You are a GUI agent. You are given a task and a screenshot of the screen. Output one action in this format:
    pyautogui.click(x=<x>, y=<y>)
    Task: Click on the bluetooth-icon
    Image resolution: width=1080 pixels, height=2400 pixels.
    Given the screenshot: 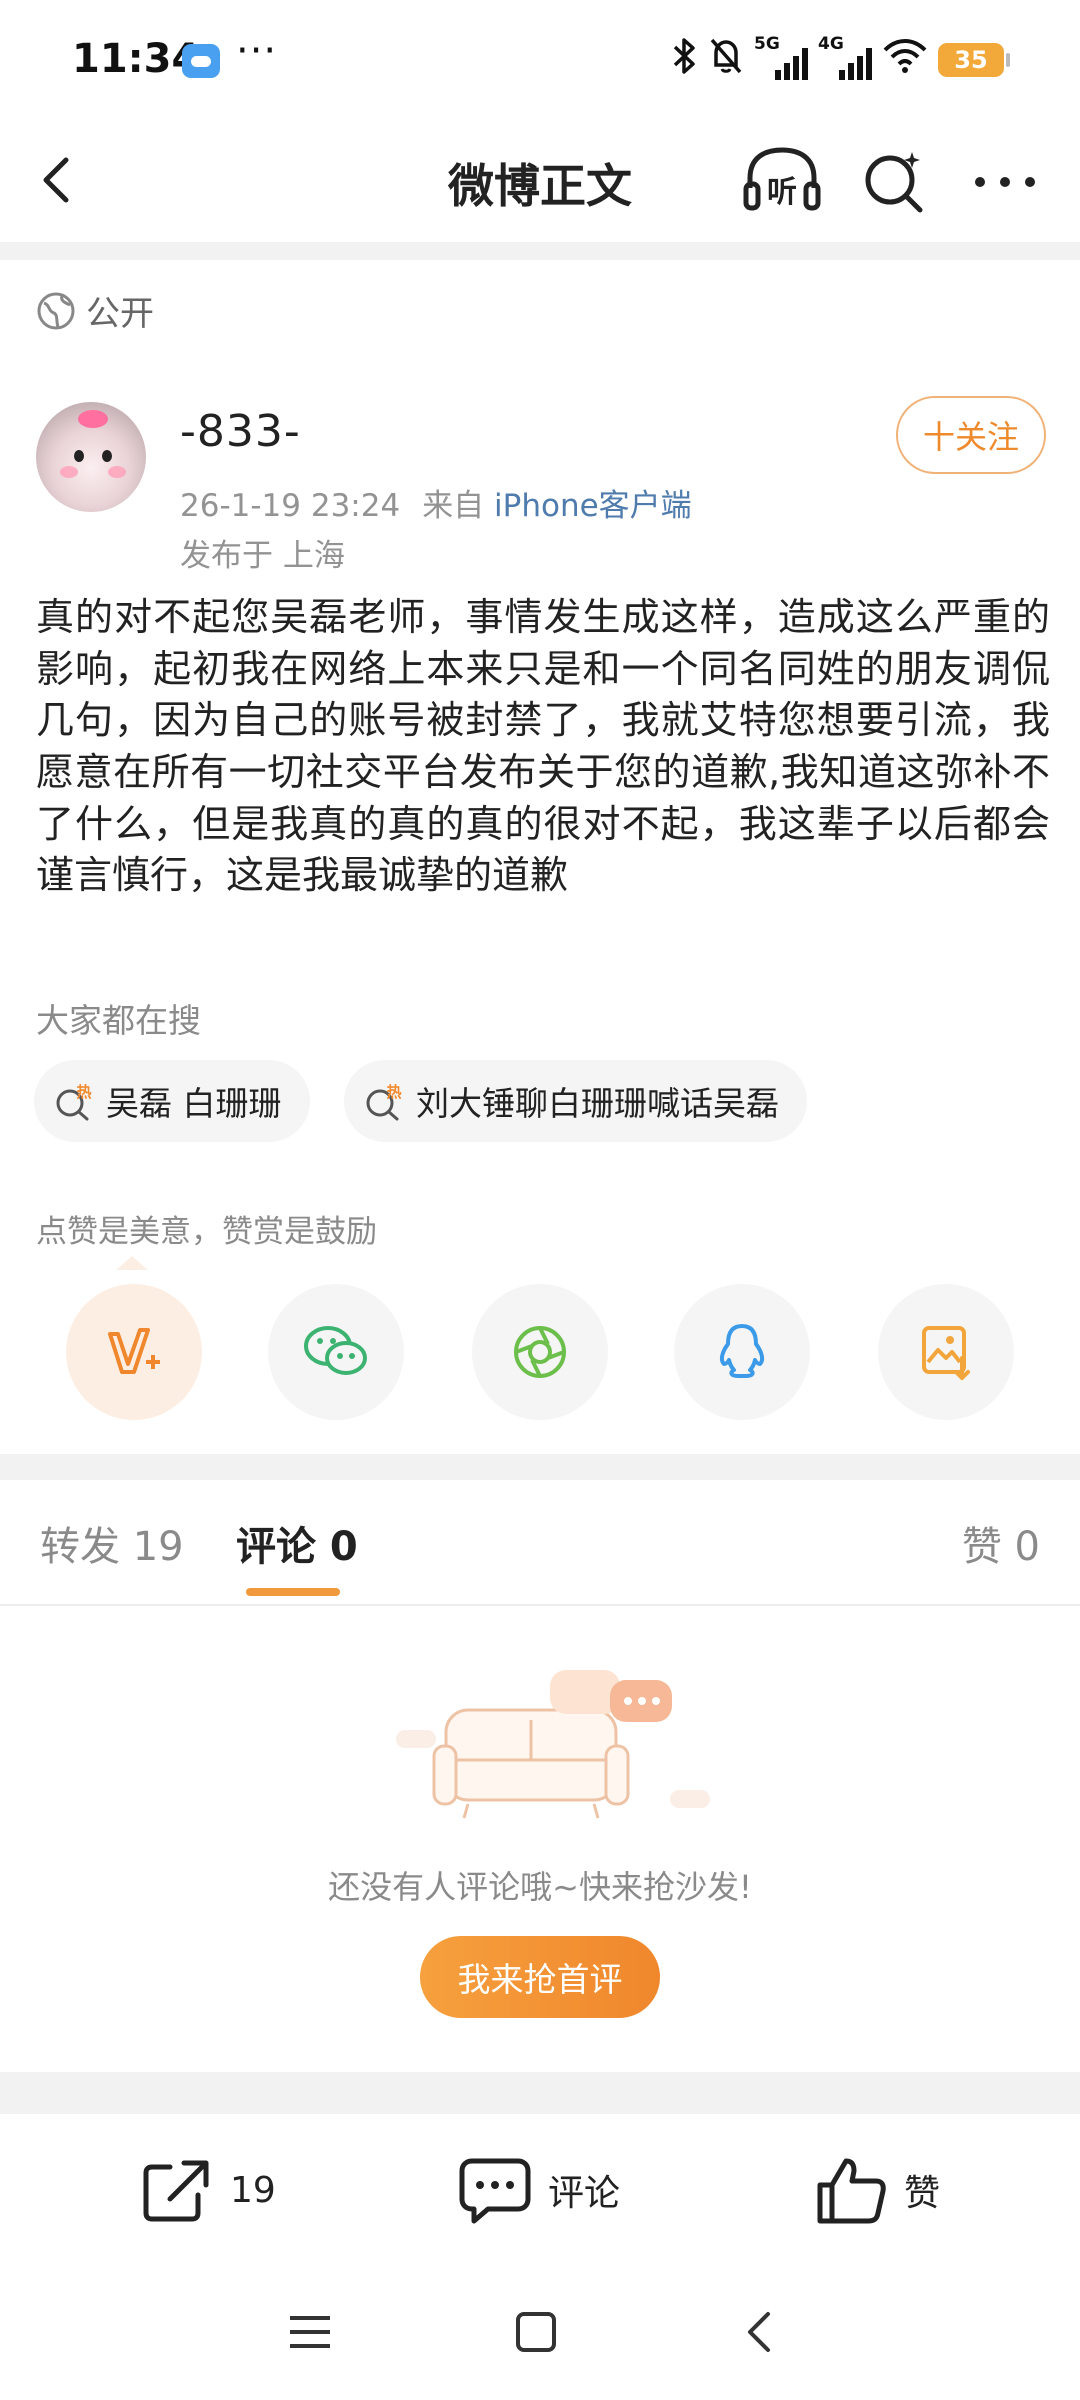 What is the action you would take?
    pyautogui.click(x=685, y=60)
    